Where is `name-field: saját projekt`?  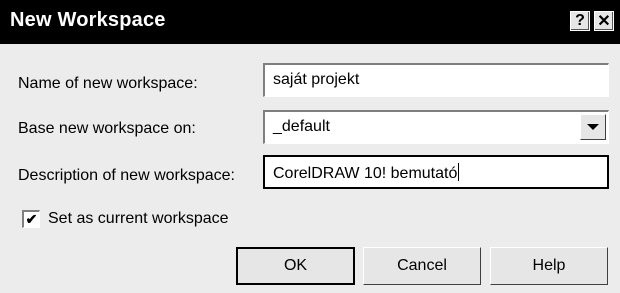 name-field: saját projekt is located at coordinates (436, 80).